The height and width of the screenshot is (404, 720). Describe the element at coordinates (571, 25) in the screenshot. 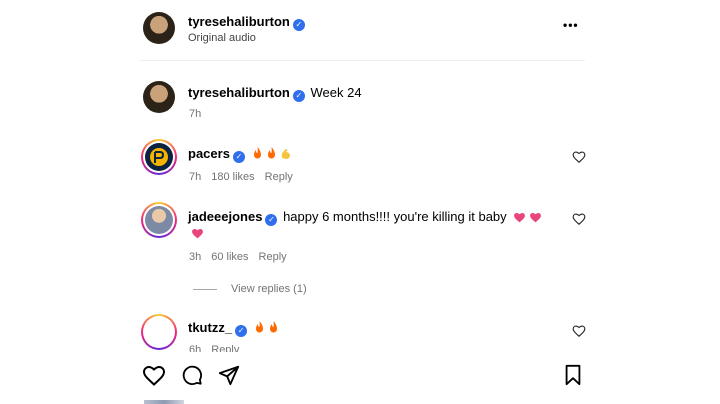

I see `more-options-icon: •••` at that location.